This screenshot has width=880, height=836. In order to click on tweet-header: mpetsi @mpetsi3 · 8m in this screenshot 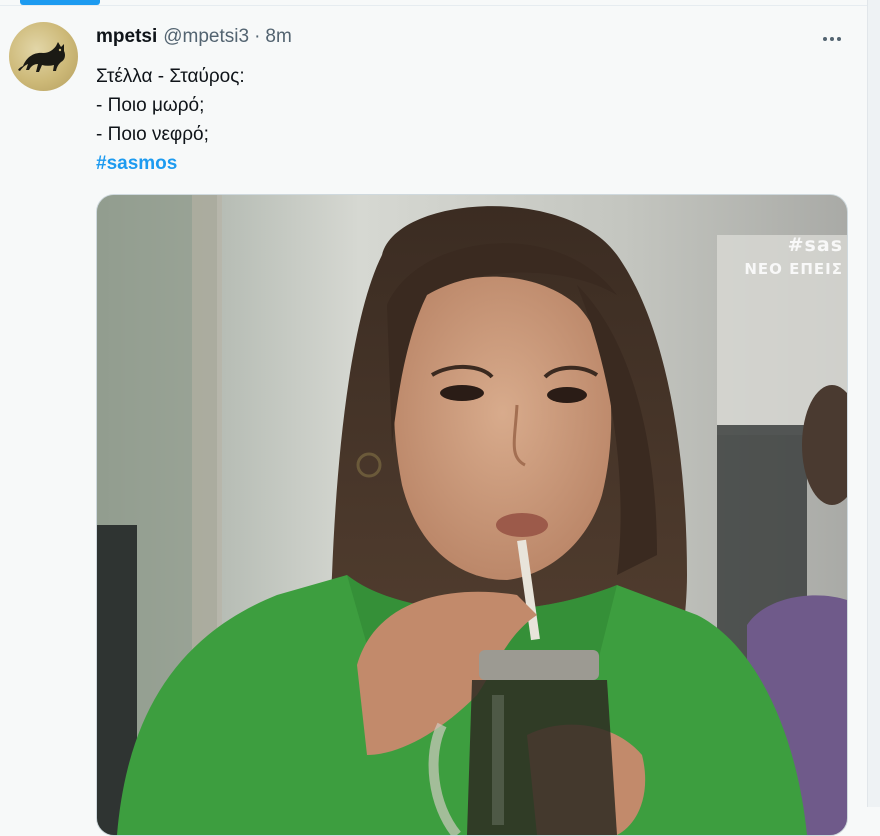, I will do `click(194, 39)`.